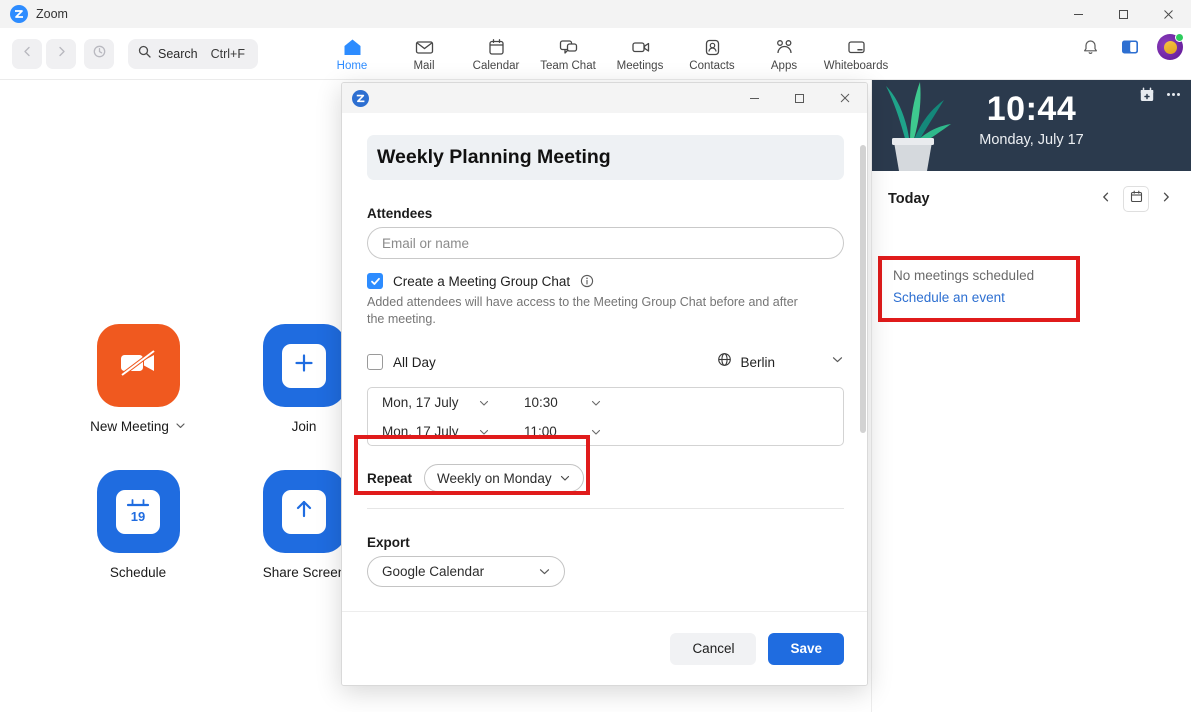 This screenshot has width=1191, height=712. I want to click on nav-item-apps: Apps, so click(784, 54).